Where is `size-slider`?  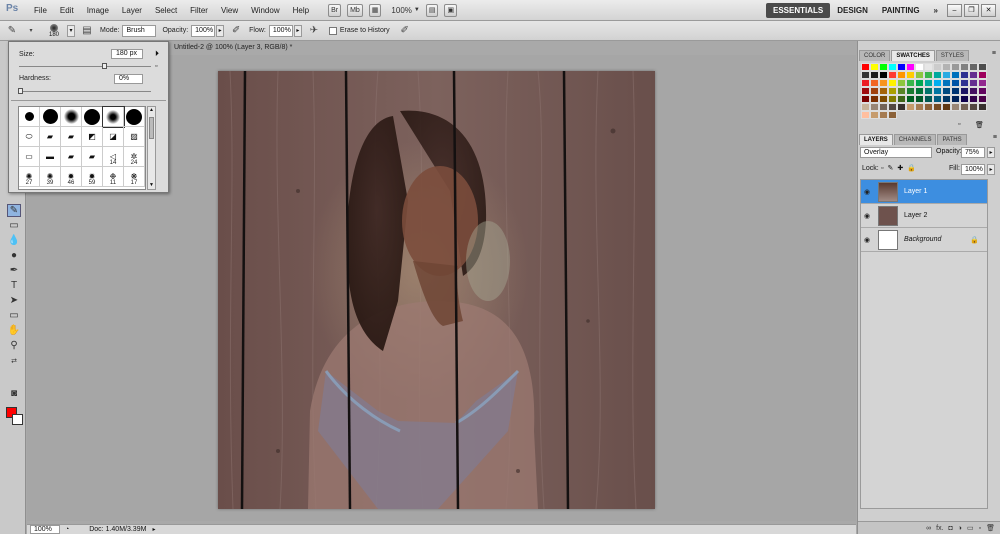 size-slider is located at coordinates (85, 66).